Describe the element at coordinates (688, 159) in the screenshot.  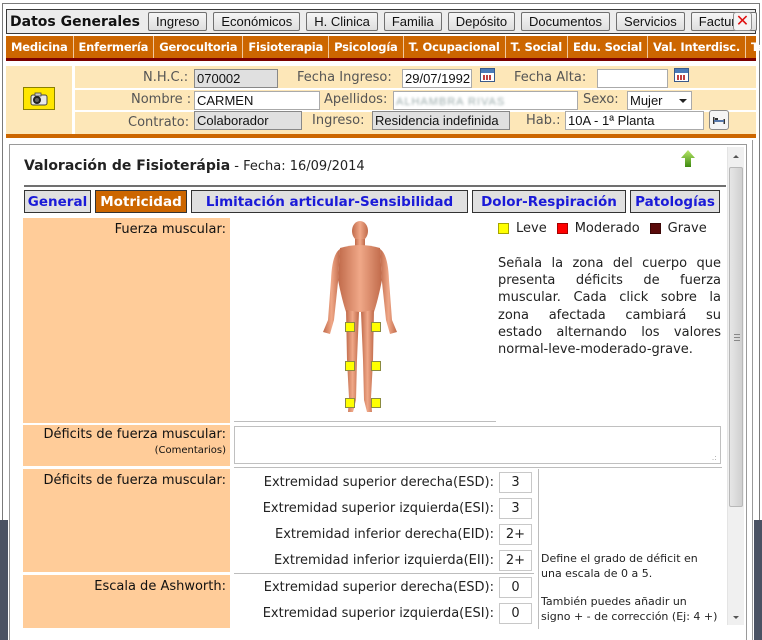
I see `scroll-top-icon` at that location.